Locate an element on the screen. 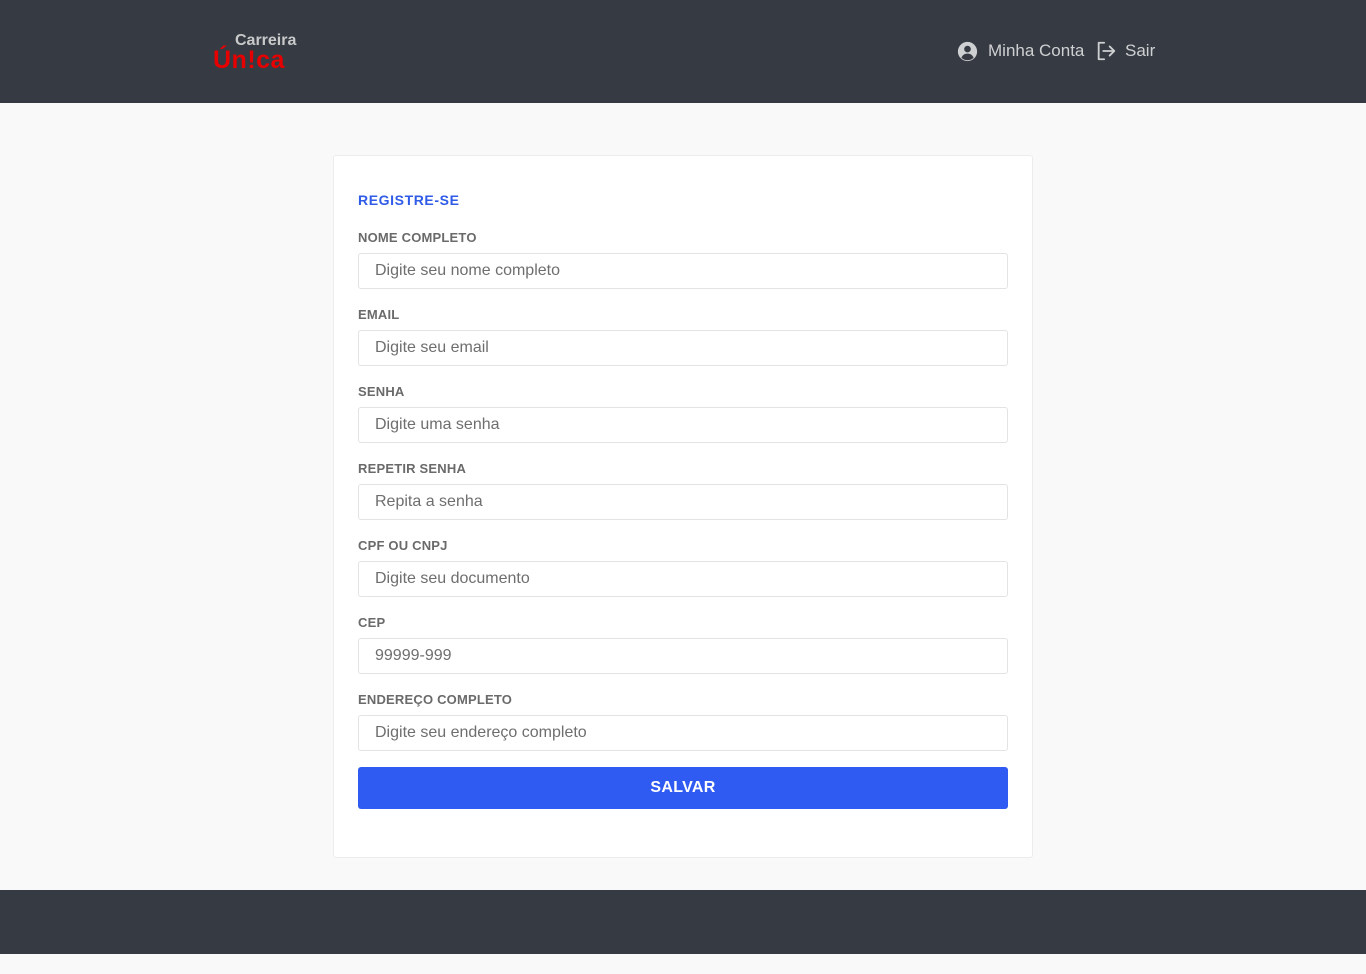  page-footer is located at coordinates (683, 922).